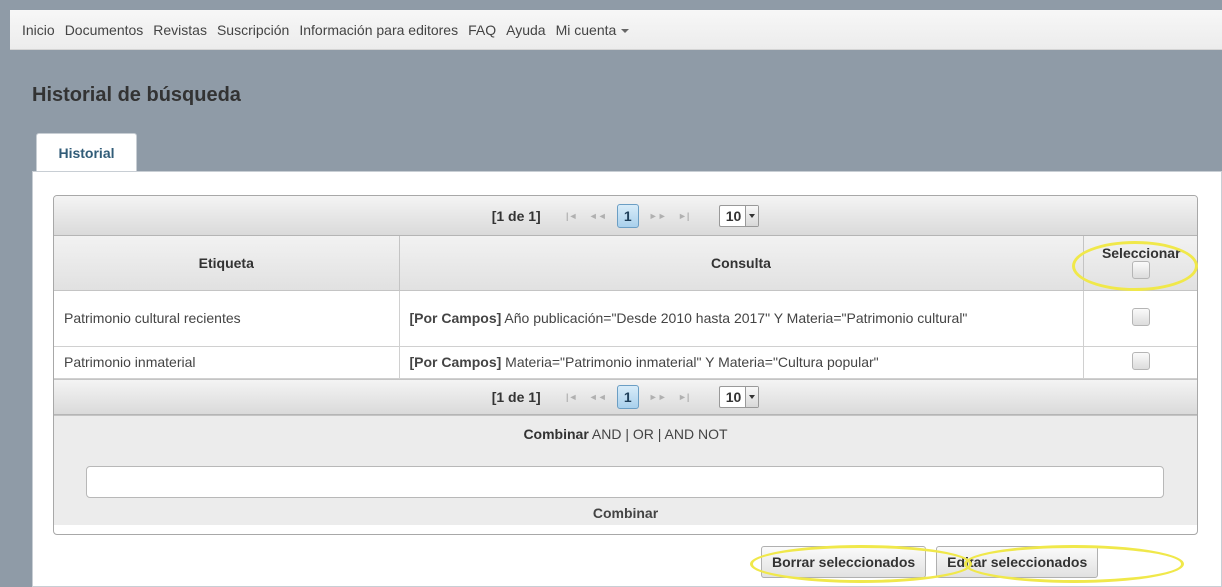 This screenshot has height=587, width=1222. Describe the element at coordinates (104, 30) in the screenshot. I see `nav-item-documentos: Documentos` at that location.